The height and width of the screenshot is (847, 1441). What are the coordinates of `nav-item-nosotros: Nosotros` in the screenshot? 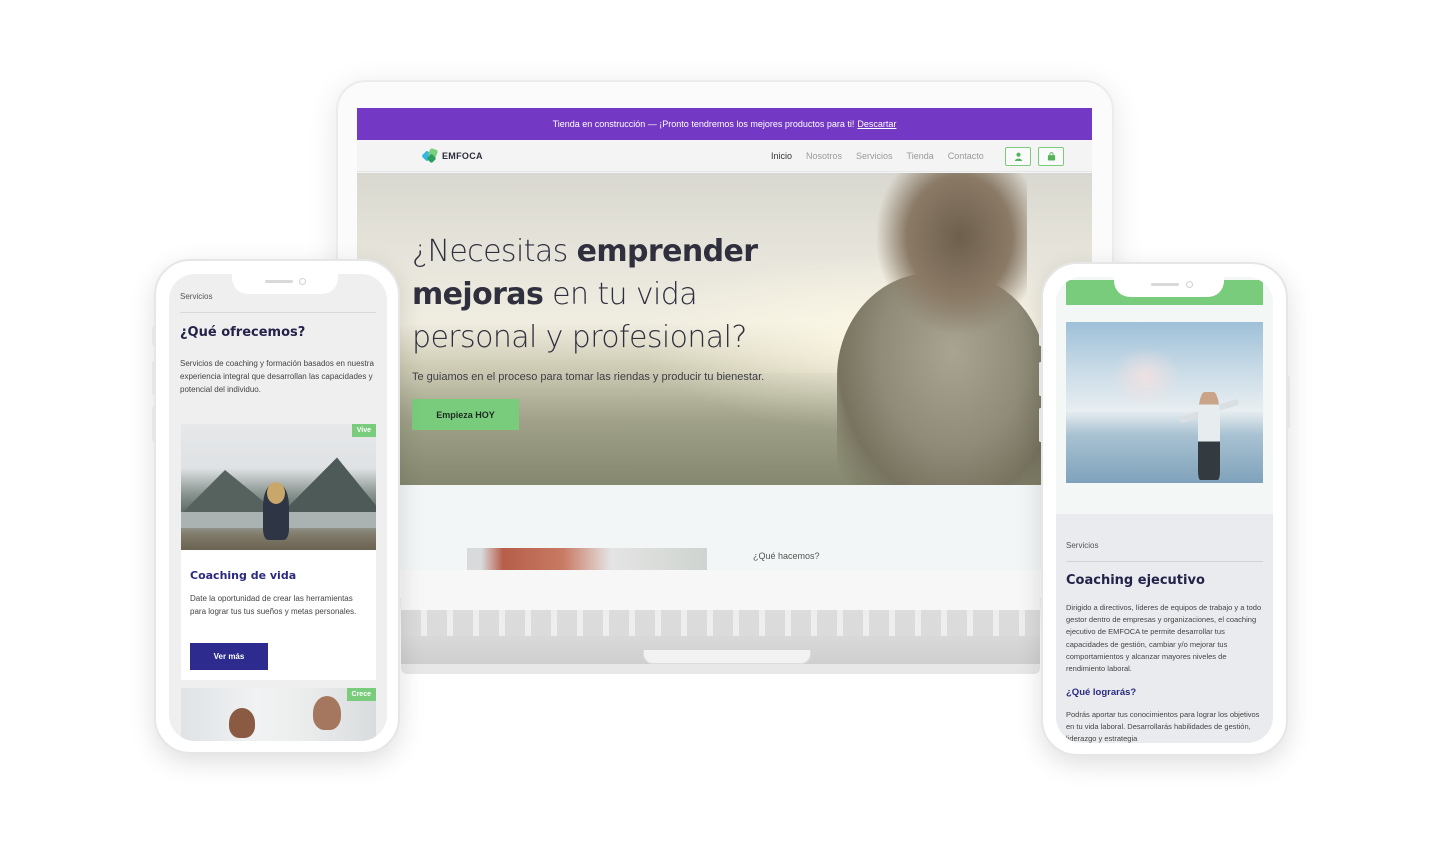 It's located at (824, 156).